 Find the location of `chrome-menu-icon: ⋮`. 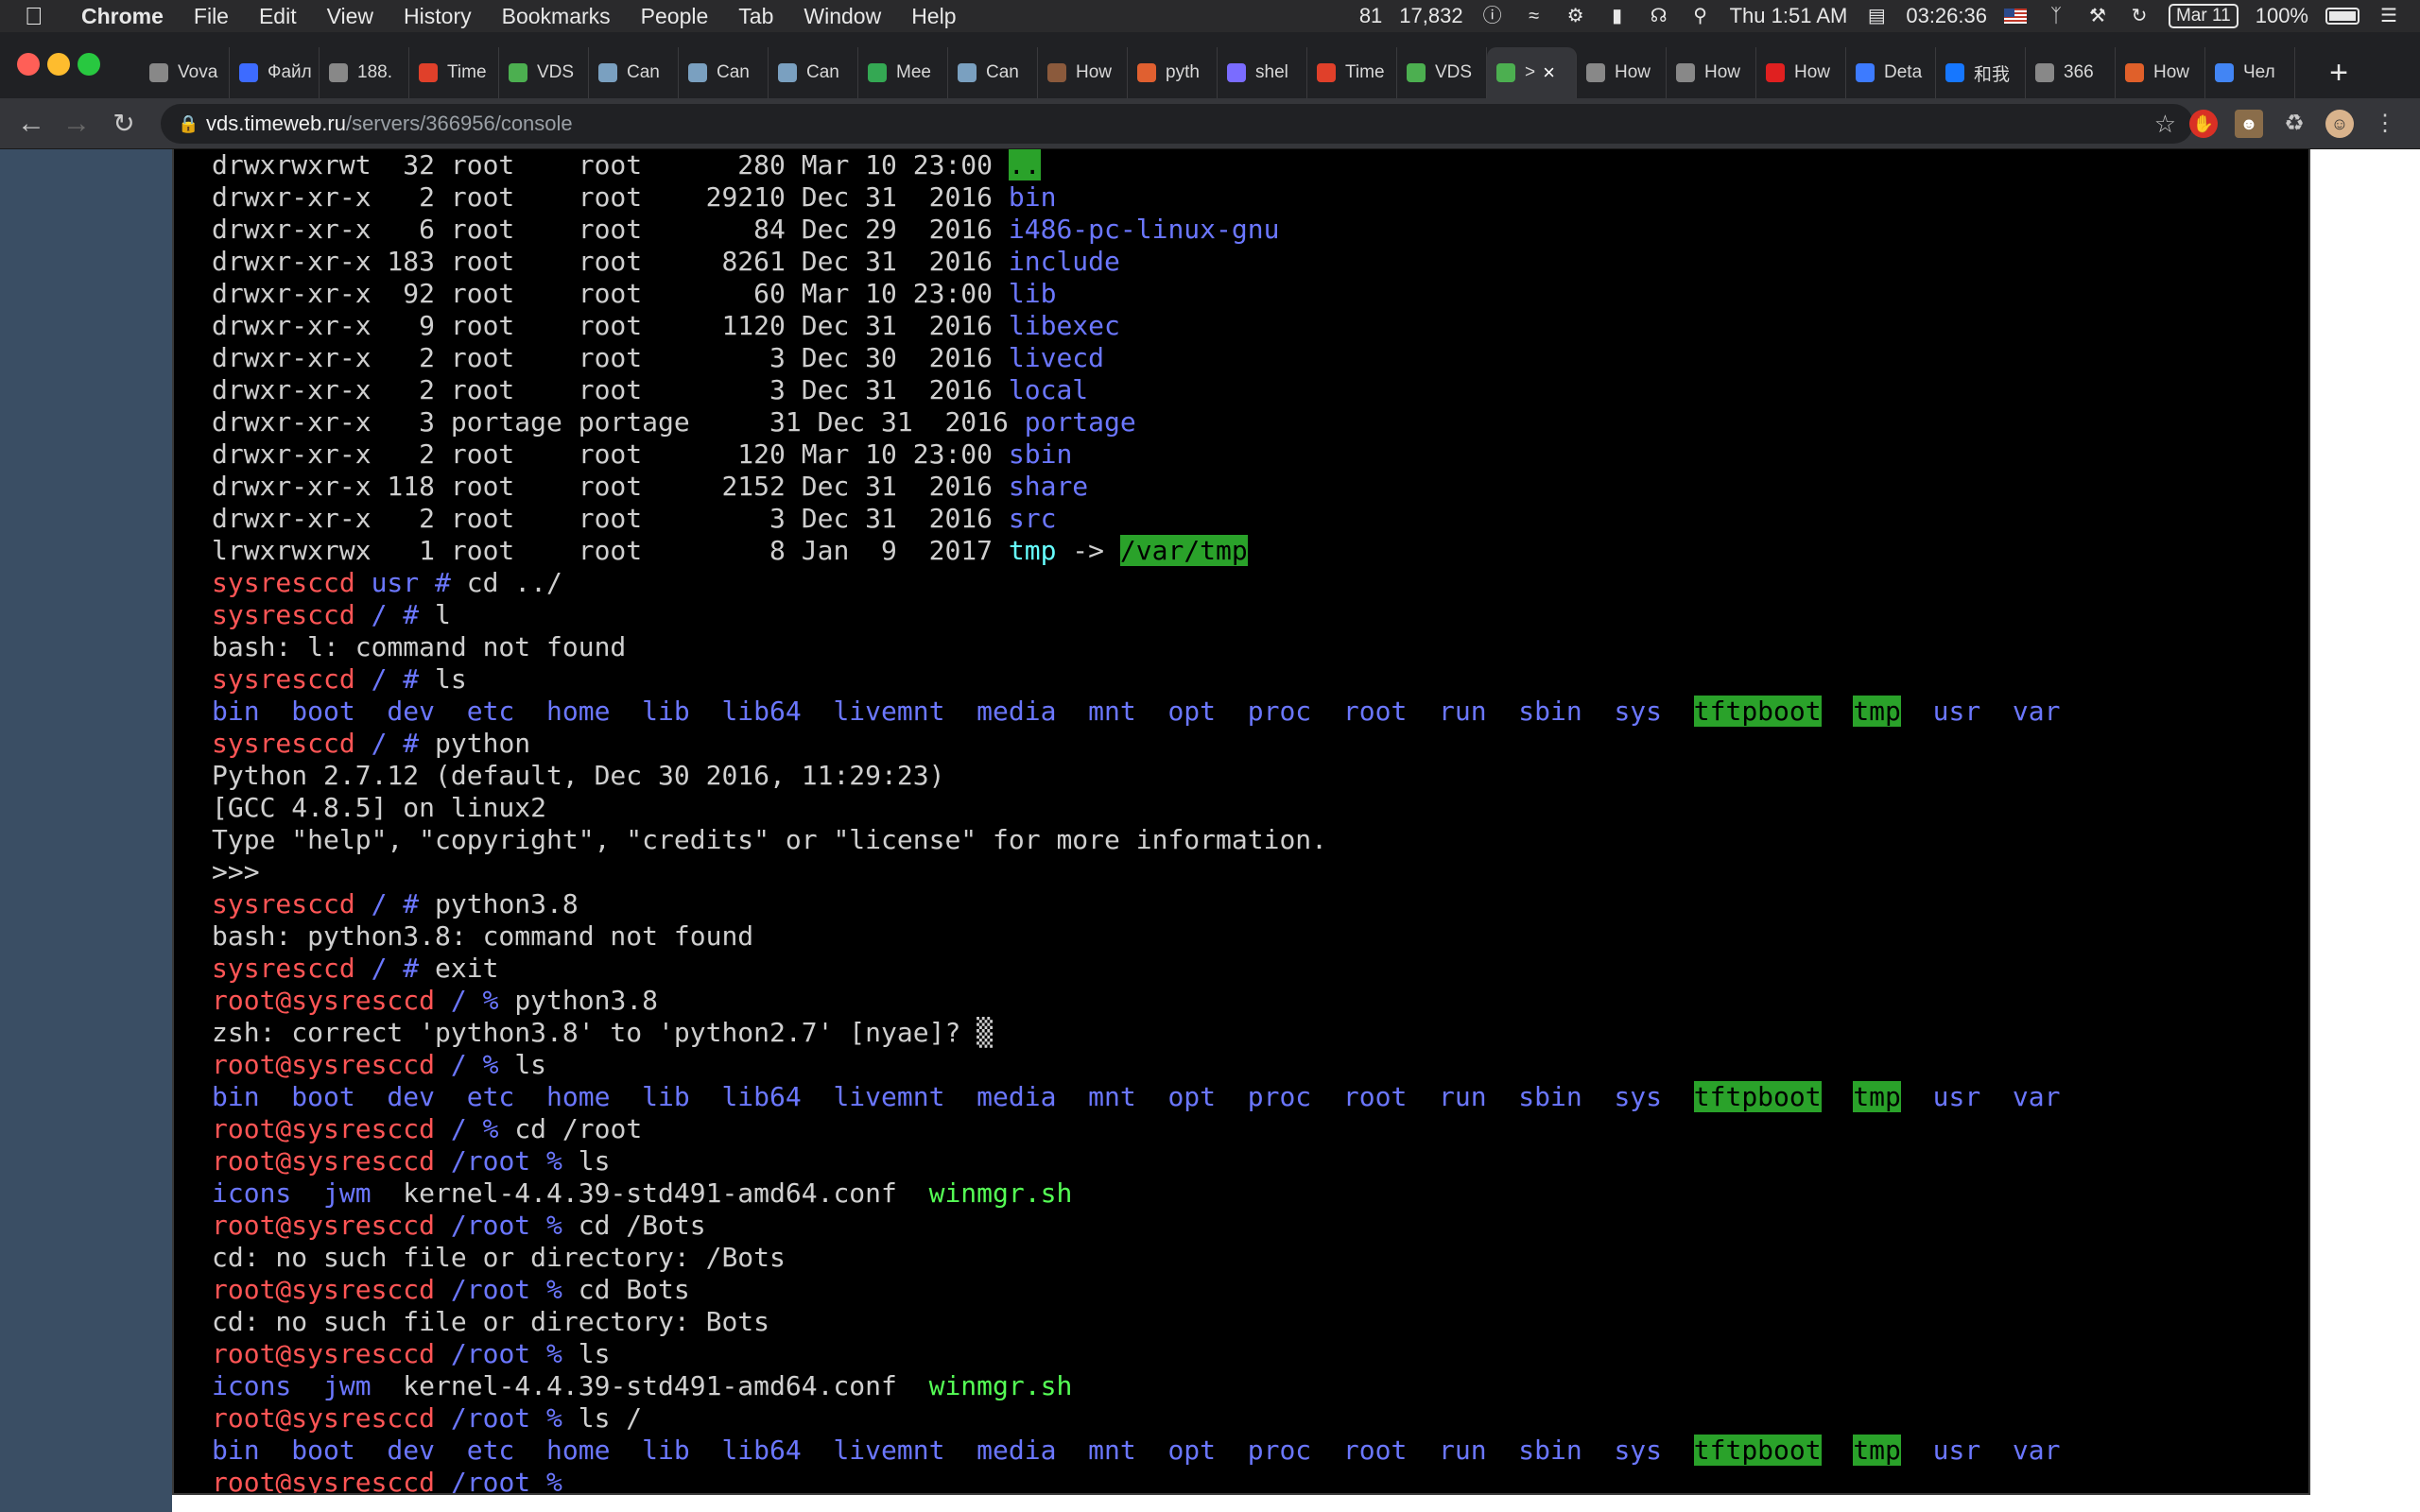

chrome-menu-icon: ⋮ is located at coordinates (2385, 124).